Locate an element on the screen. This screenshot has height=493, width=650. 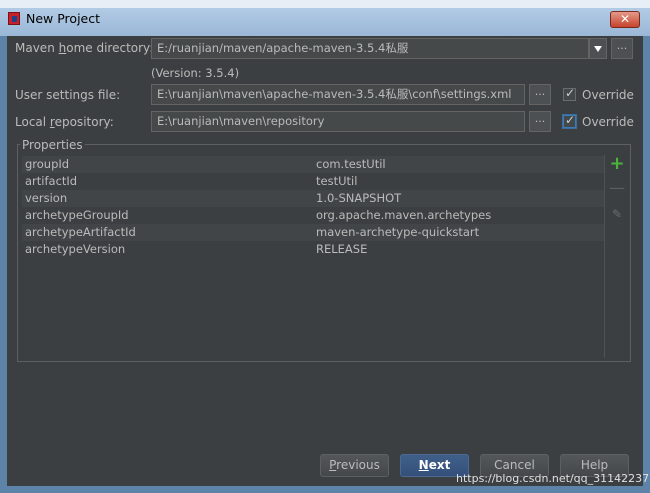
local-repository-override-label: Override is located at coordinates (608, 122).